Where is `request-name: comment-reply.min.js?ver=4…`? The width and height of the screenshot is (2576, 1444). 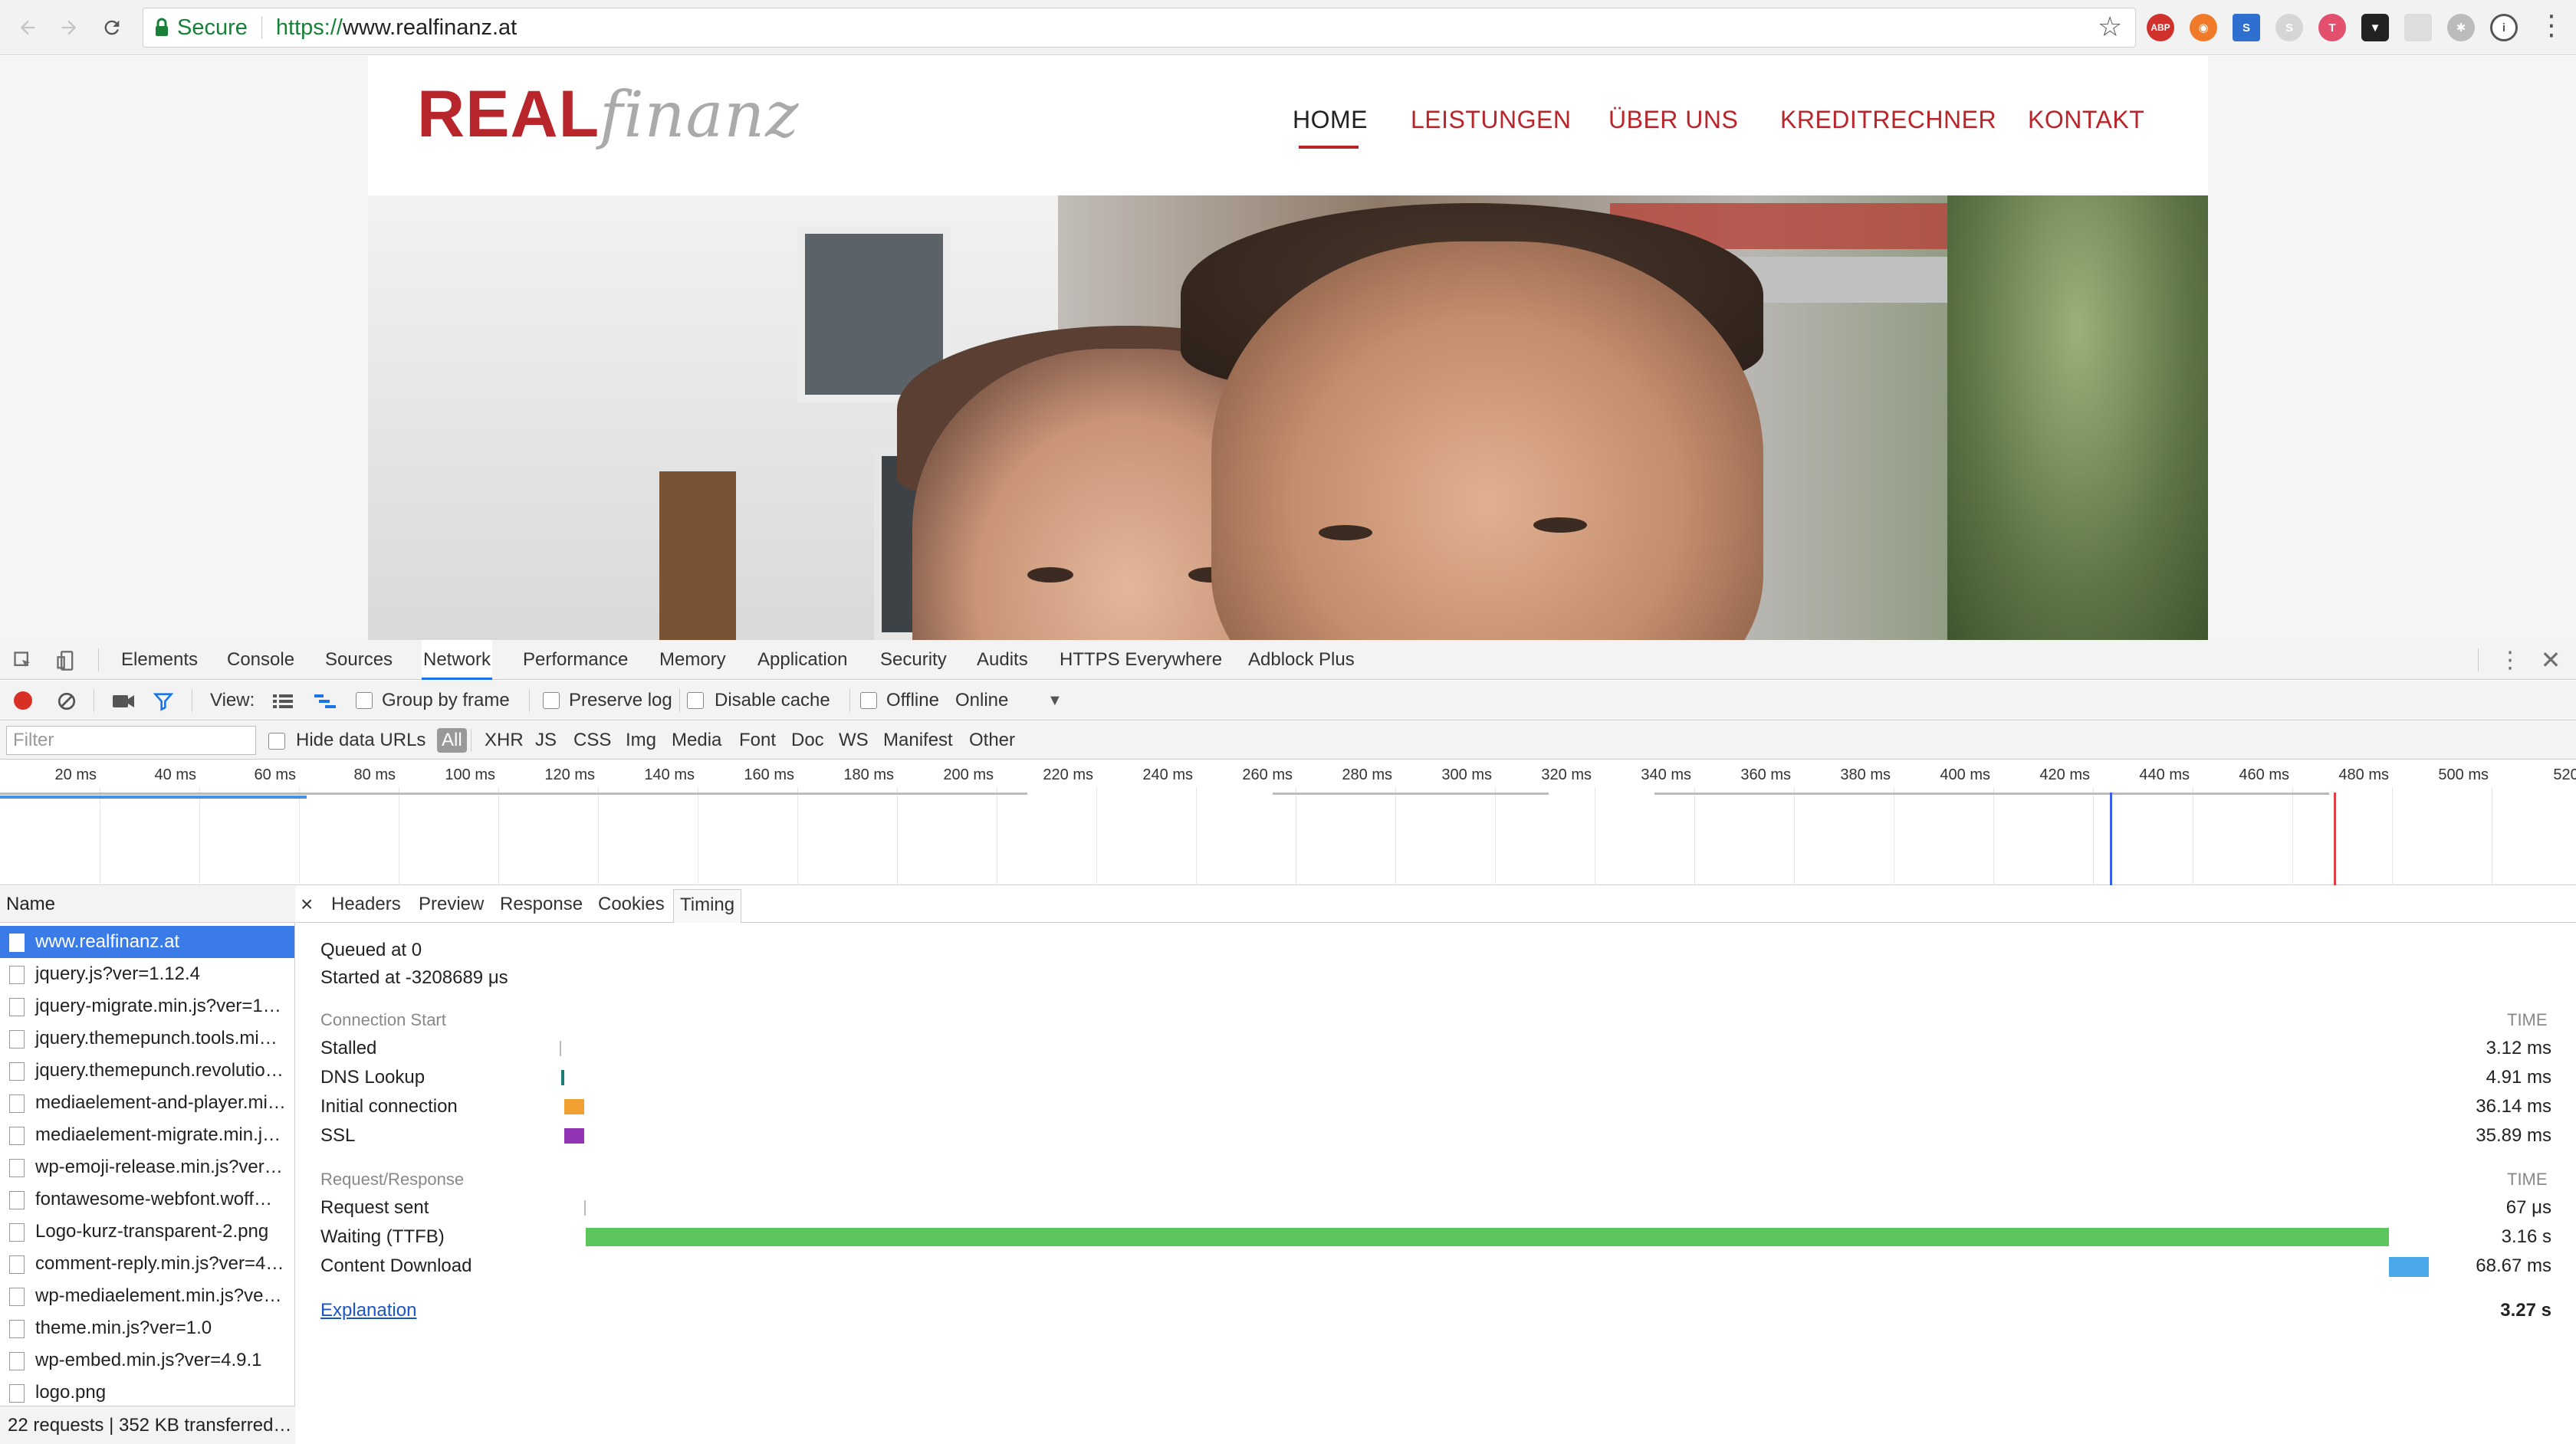
request-name: comment-reply.min.js?ver=4… is located at coordinates (159, 1263).